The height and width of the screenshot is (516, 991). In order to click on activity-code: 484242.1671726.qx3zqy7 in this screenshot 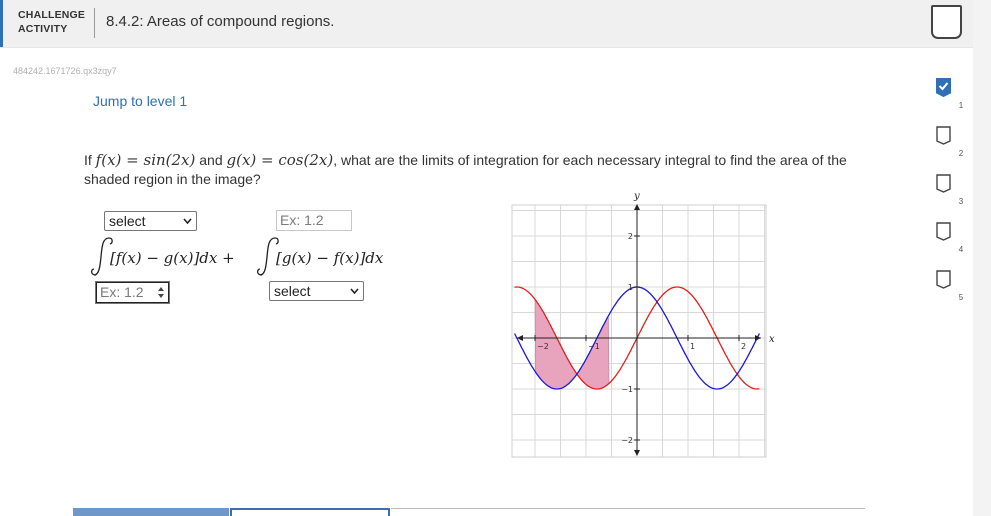, I will do `click(65, 71)`.